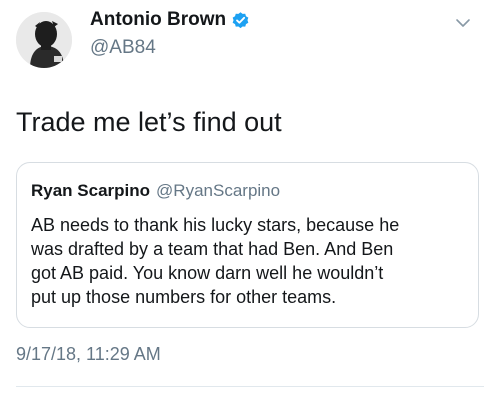 This screenshot has height=410, width=500. What do you see at coordinates (88, 354) in the screenshot?
I see `tweet-timestamp: 9/17/18, 11:29 AM` at bounding box center [88, 354].